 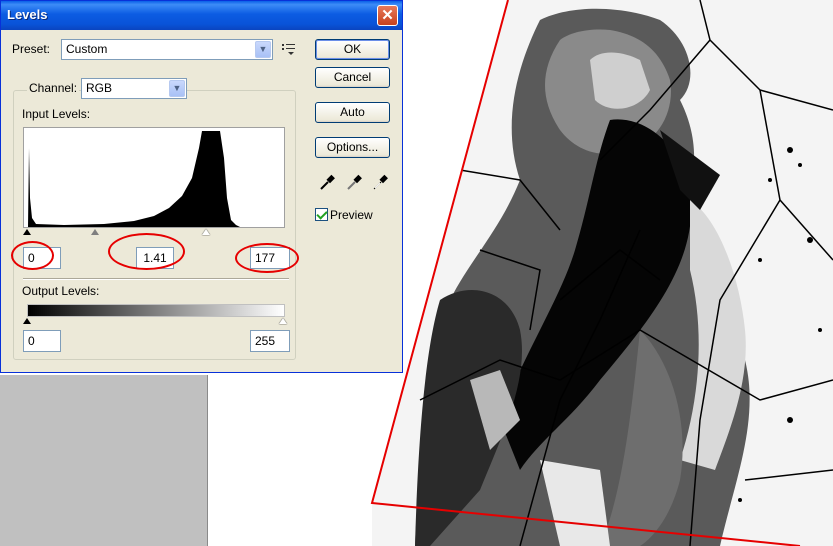 I want to click on levels-divider, so click(x=156, y=279).